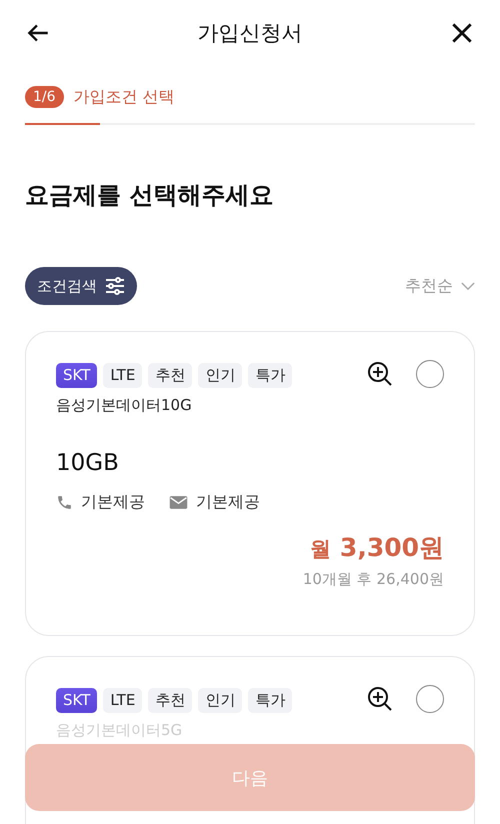 The height and width of the screenshot is (824, 500). I want to click on phone-icon, so click(64, 502).